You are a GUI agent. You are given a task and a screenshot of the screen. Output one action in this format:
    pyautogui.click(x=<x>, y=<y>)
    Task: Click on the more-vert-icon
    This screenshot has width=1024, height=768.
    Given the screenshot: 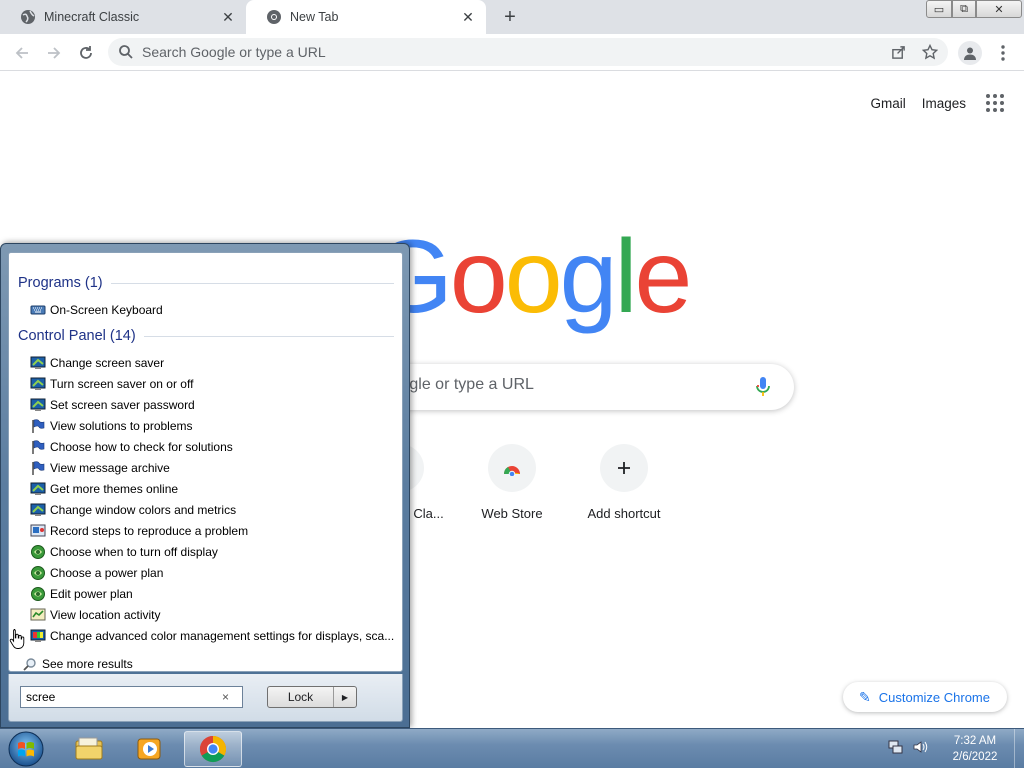 What is the action you would take?
    pyautogui.click(x=1003, y=53)
    